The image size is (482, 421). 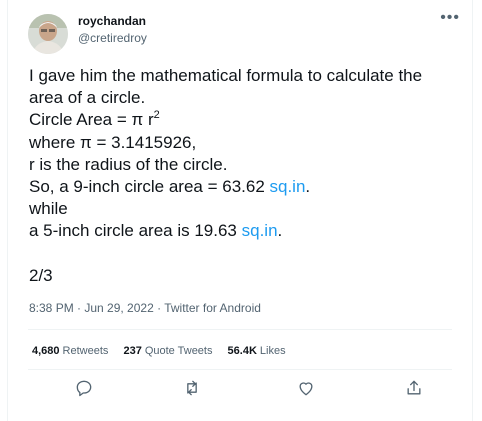 I want to click on tweet-line: area of a circle., so click(x=87, y=98).